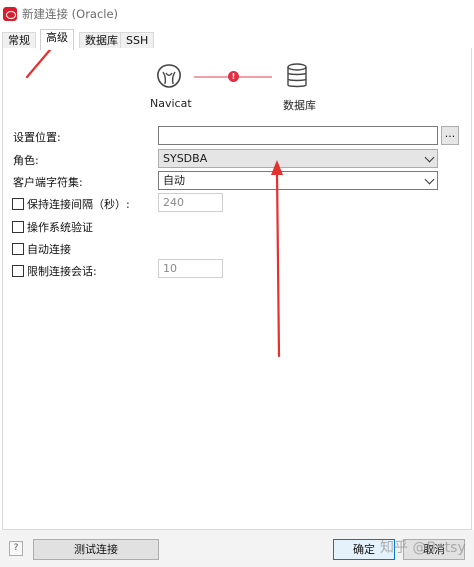 The height and width of the screenshot is (567, 474). I want to click on auto-connect-row: 自动连接, so click(41, 249).